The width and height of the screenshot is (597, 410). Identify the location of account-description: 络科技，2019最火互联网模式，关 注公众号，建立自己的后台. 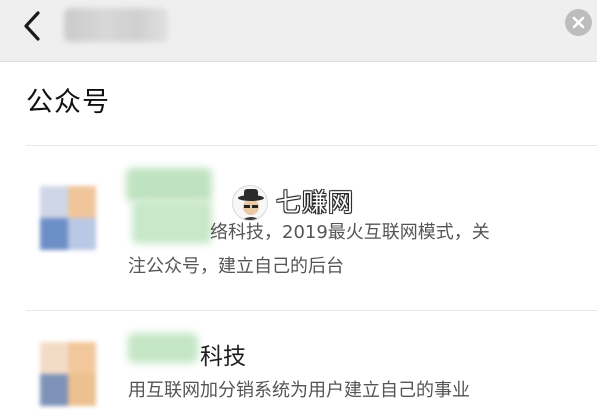
(358, 250).